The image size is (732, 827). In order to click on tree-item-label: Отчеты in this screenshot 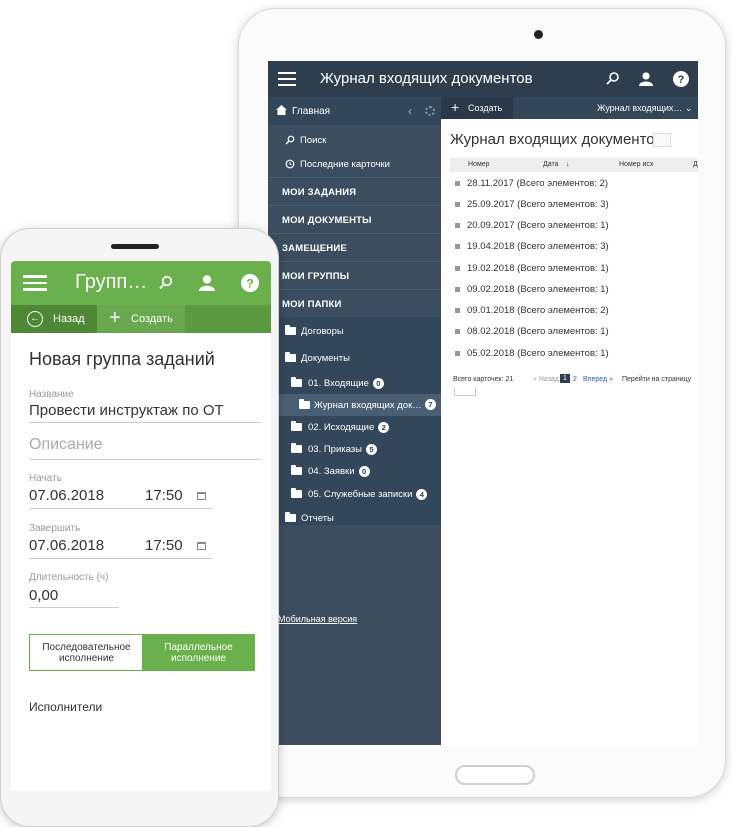, I will do `click(317, 518)`.